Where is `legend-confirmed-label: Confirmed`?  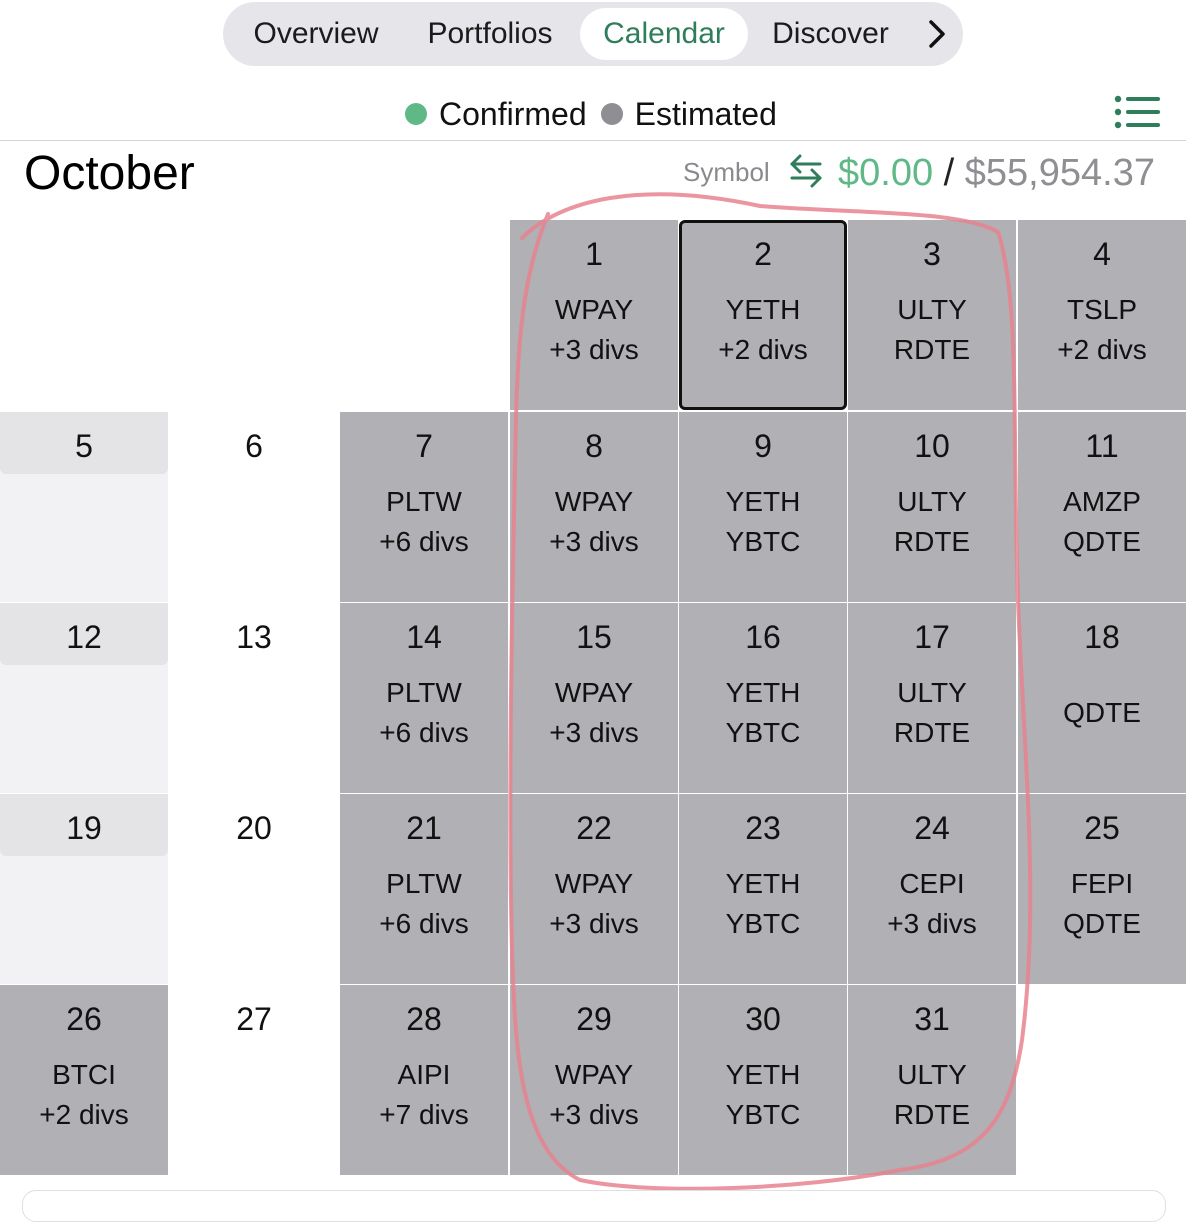 legend-confirmed-label: Confirmed is located at coordinates (513, 113).